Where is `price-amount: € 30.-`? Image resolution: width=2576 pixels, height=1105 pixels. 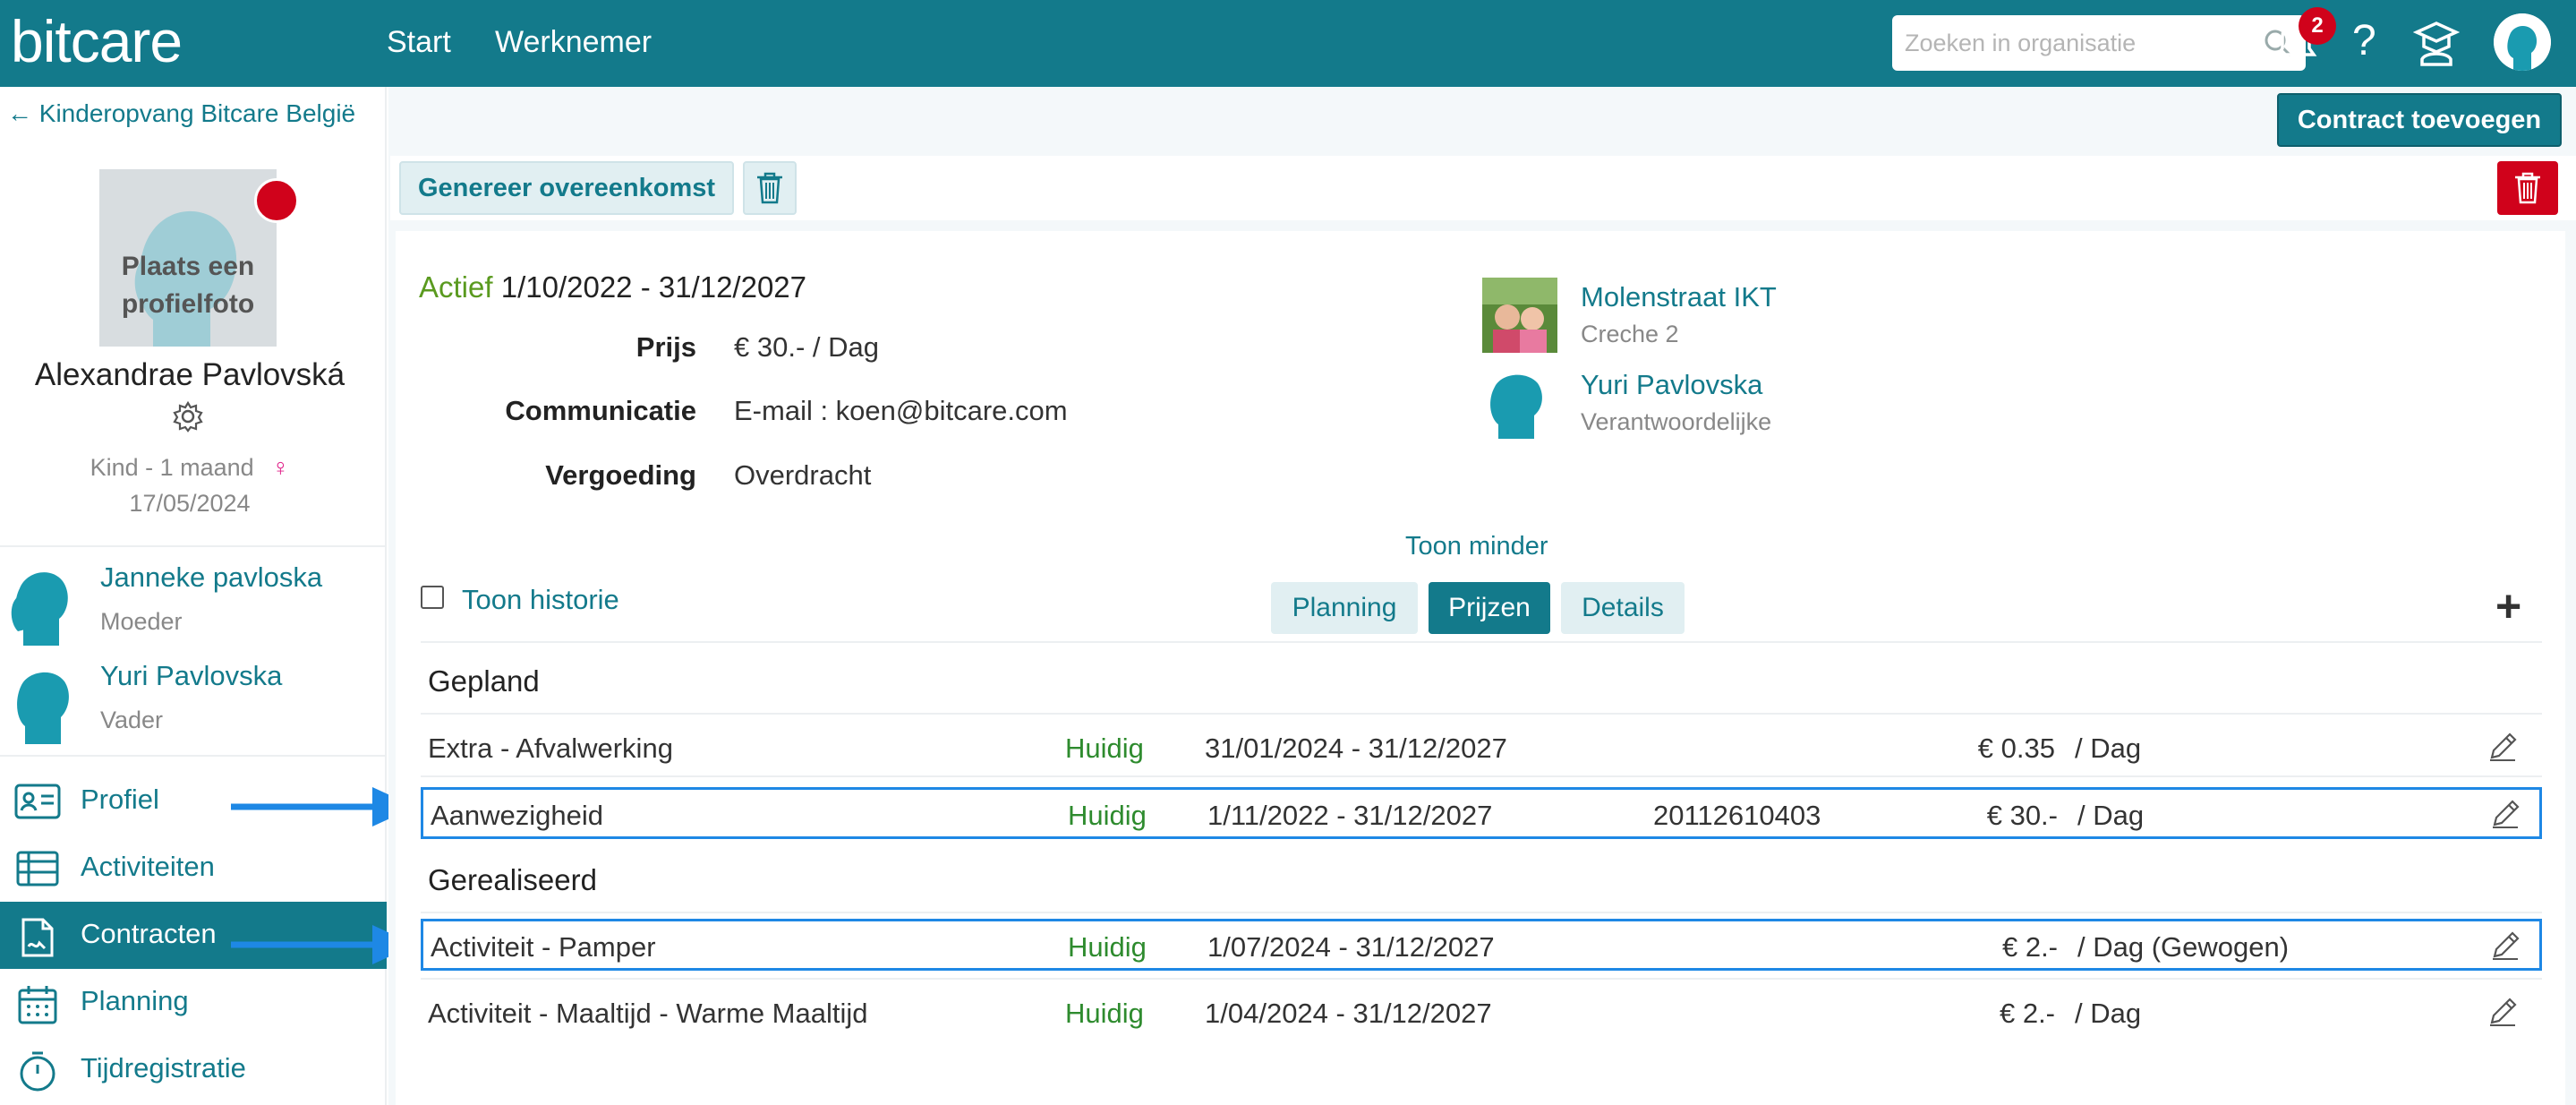 price-amount: € 30.- is located at coordinates (2022, 815).